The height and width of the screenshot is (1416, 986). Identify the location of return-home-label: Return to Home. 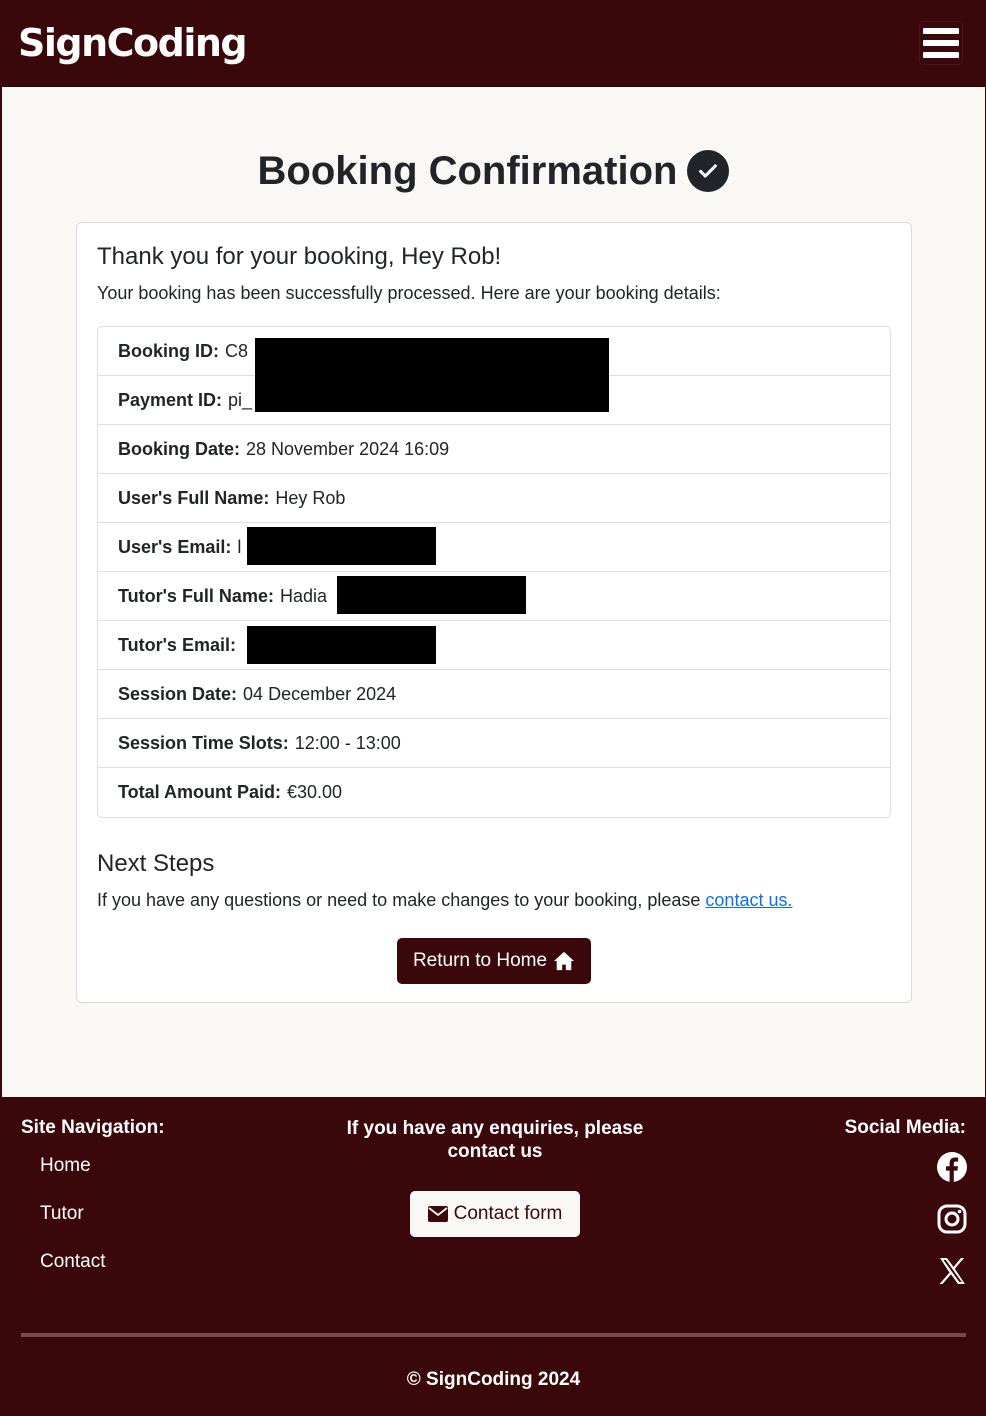
(480, 960).